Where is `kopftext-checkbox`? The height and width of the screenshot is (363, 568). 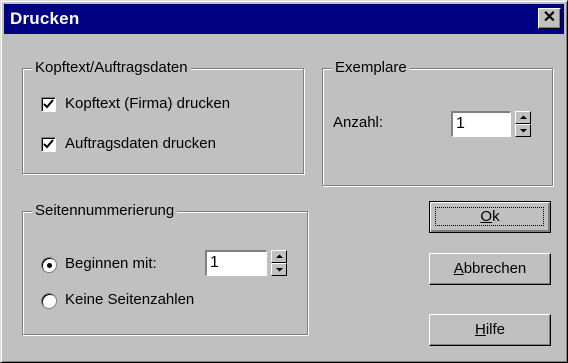 kopftext-checkbox is located at coordinates (48, 104).